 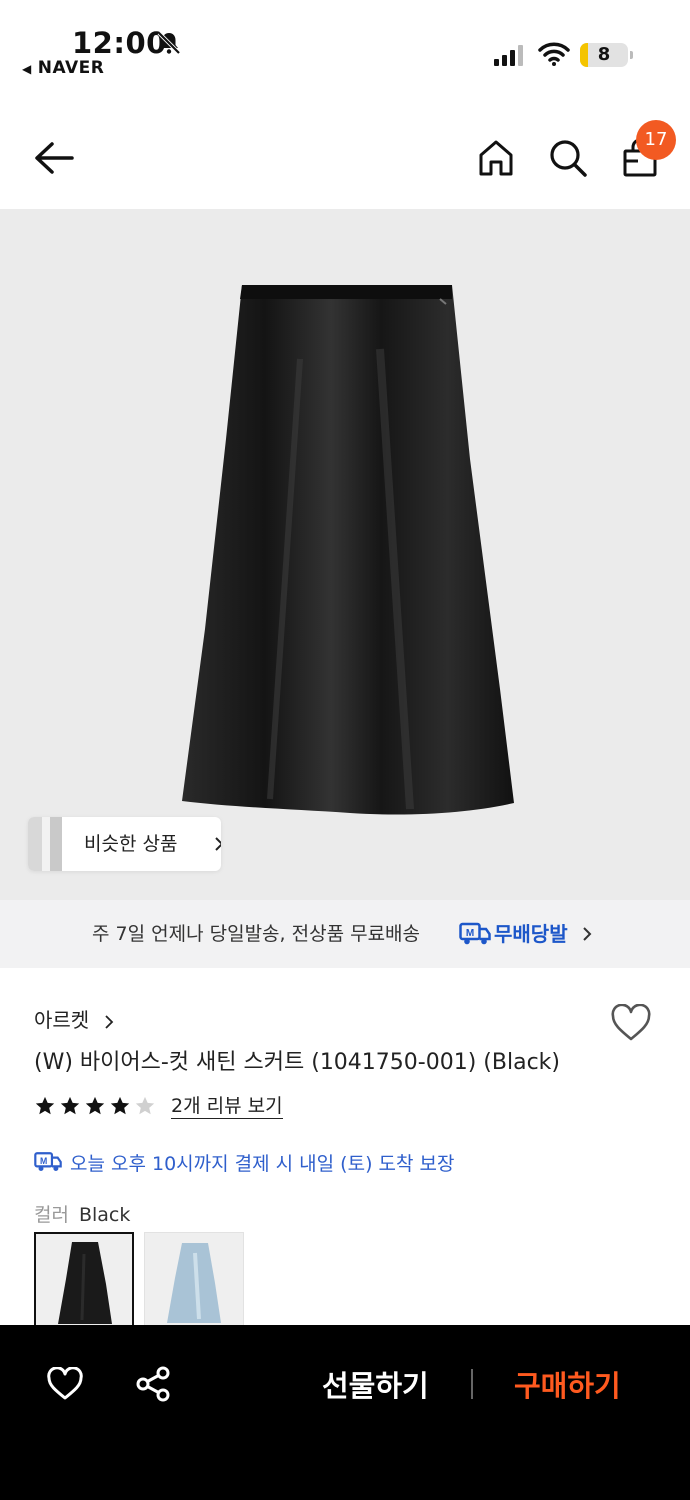 What do you see at coordinates (262, 1163) in the screenshot?
I see `arrival-notice-text: 오늘 오후 10시까지 결제 시 내일 (토) 도착 보장` at bounding box center [262, 1163].